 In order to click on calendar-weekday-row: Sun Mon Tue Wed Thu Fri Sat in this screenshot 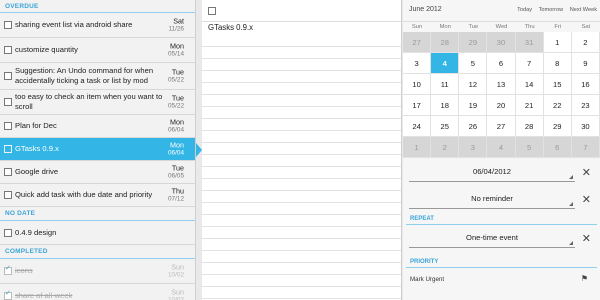, I will do `click(501, 27)`.